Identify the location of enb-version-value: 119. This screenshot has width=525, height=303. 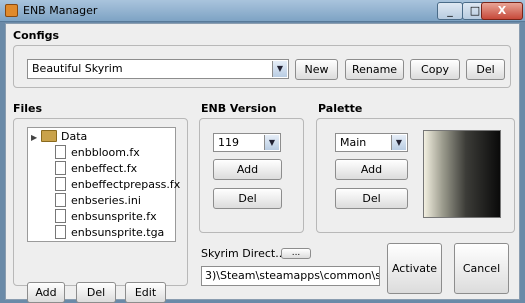
(228, 142).